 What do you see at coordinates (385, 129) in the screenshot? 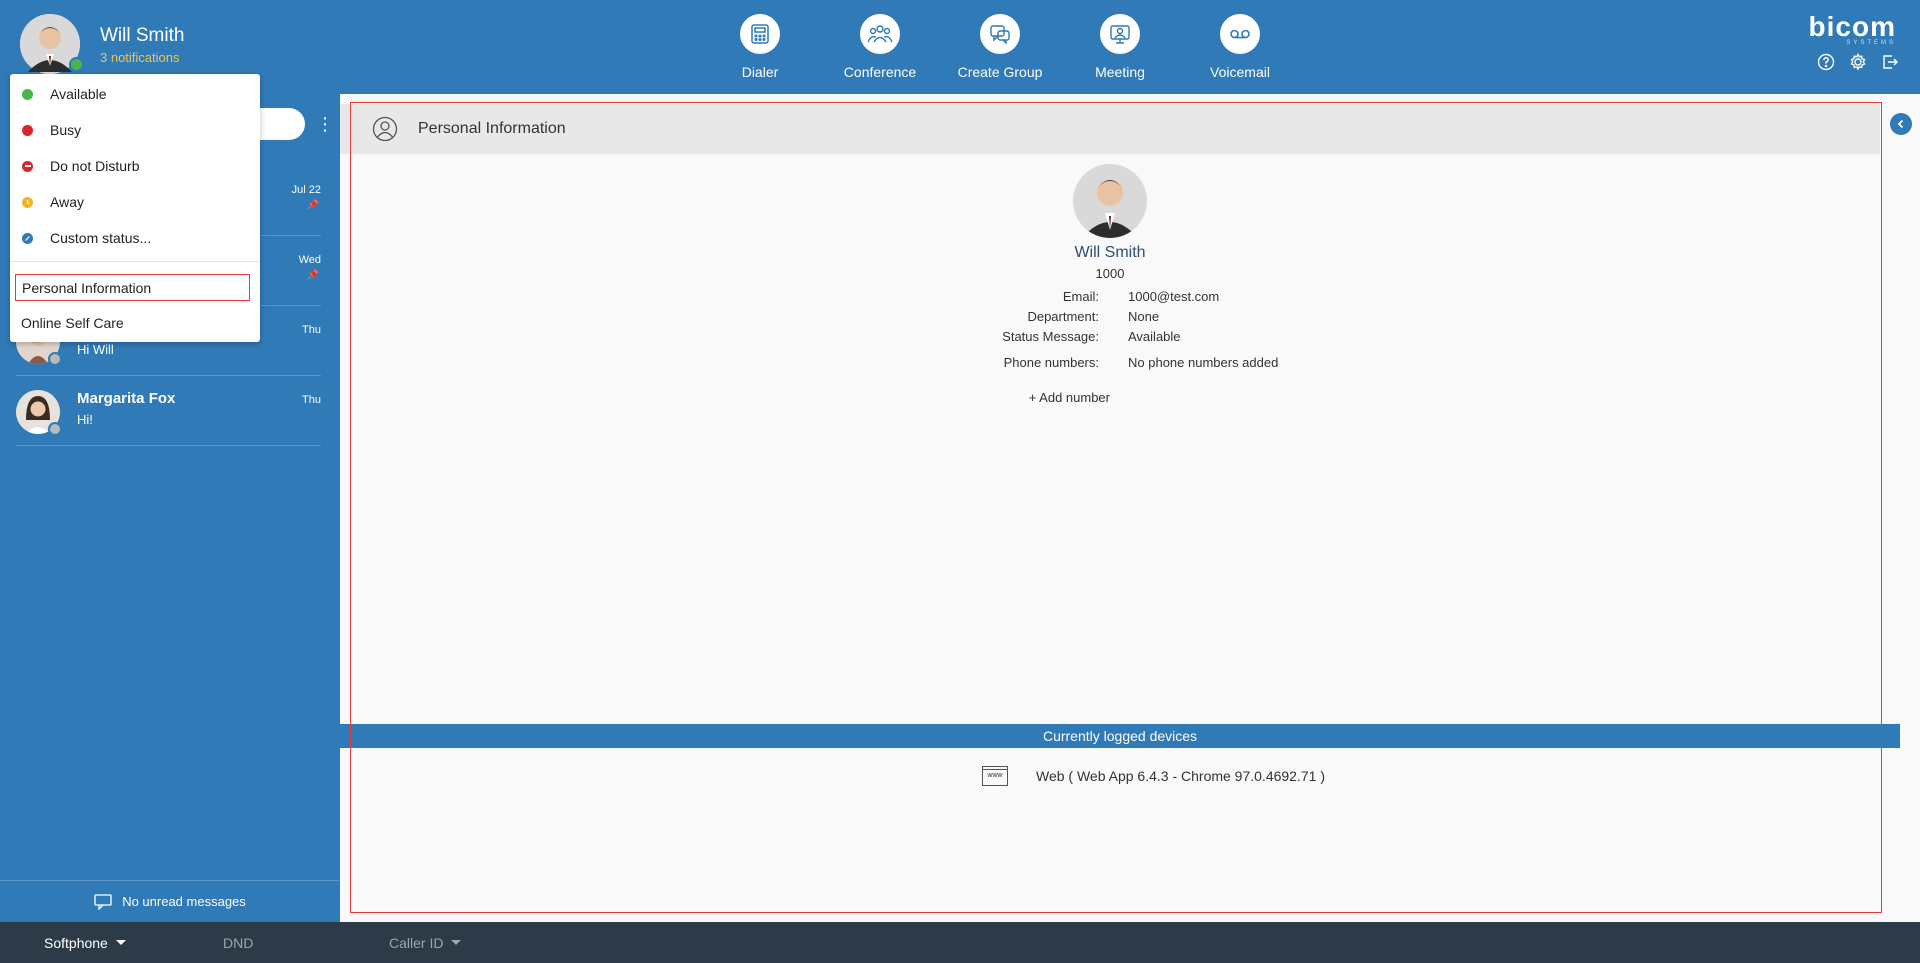
I see `user-outline-icon` at bounding box center [385, 129].